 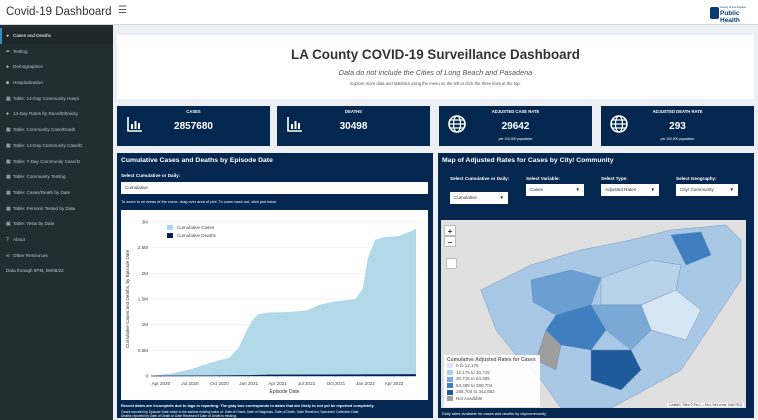 What do you see at coordinates (451, 263) in the screenshot?
I see `layers-icon` at bounding box center [451, 263].